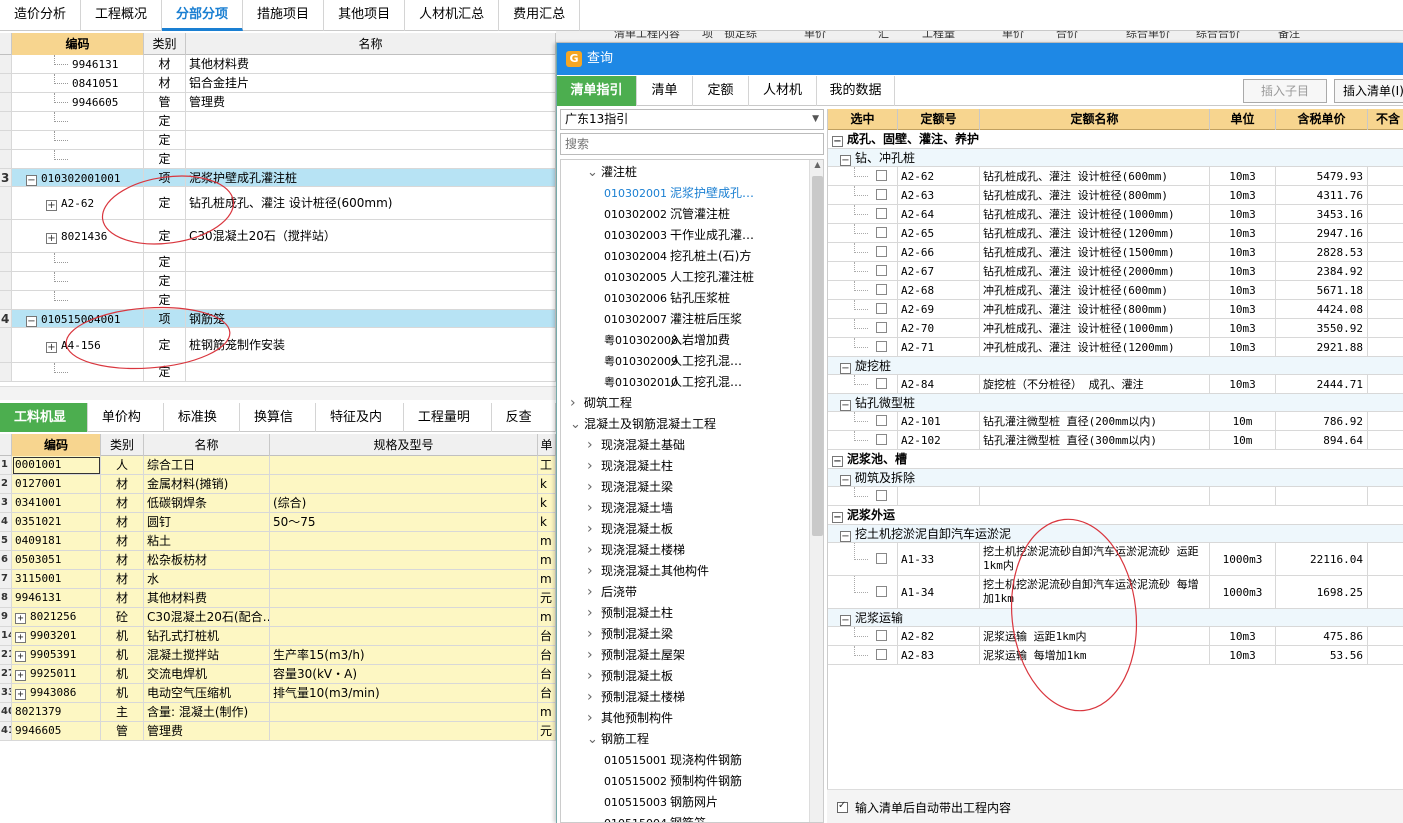 Image resolution: width=1403 pixels, height=823 pixels. Describe the element at coordinates (452, 15) in the screenshot. I see `top-tab-5: 人材机汇总` at that location.